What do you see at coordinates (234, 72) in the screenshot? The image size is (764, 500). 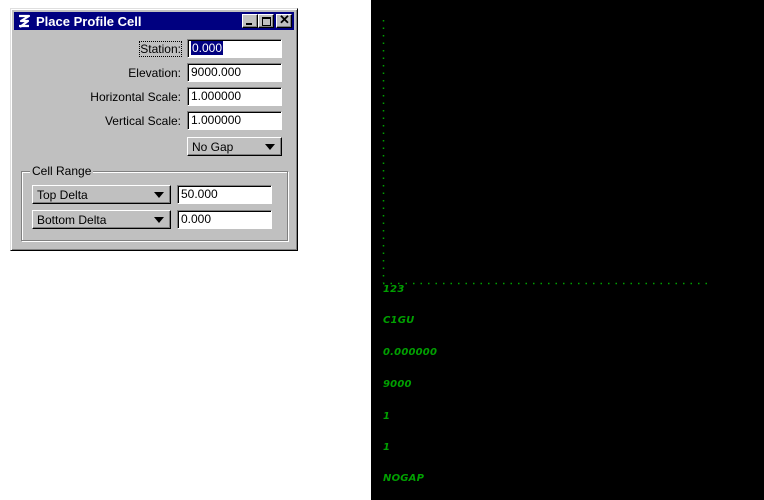 I see `elevation-input: 9000.000` at bounding box center [234, 72].